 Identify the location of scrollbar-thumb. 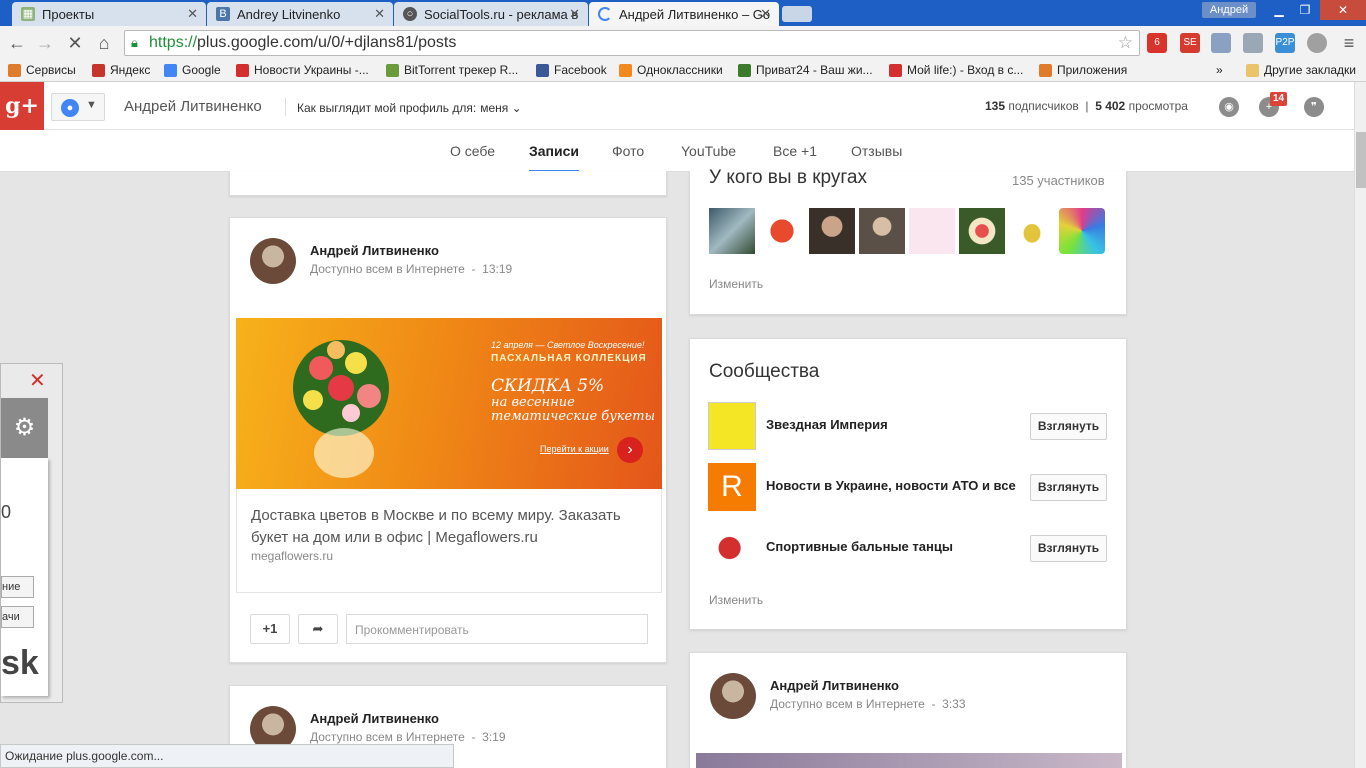
(1361, 160).